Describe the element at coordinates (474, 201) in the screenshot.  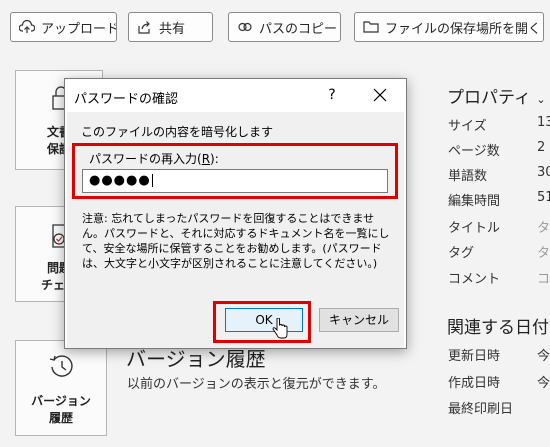
I see `prop-label-edit-time: 編集時間` at that location.